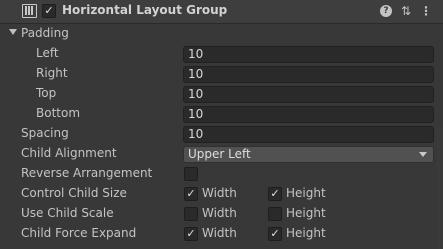 The height and width of the screenshot is (249, 443). I want to click on child-alignment-value: Upper Left, so click(219, 154).